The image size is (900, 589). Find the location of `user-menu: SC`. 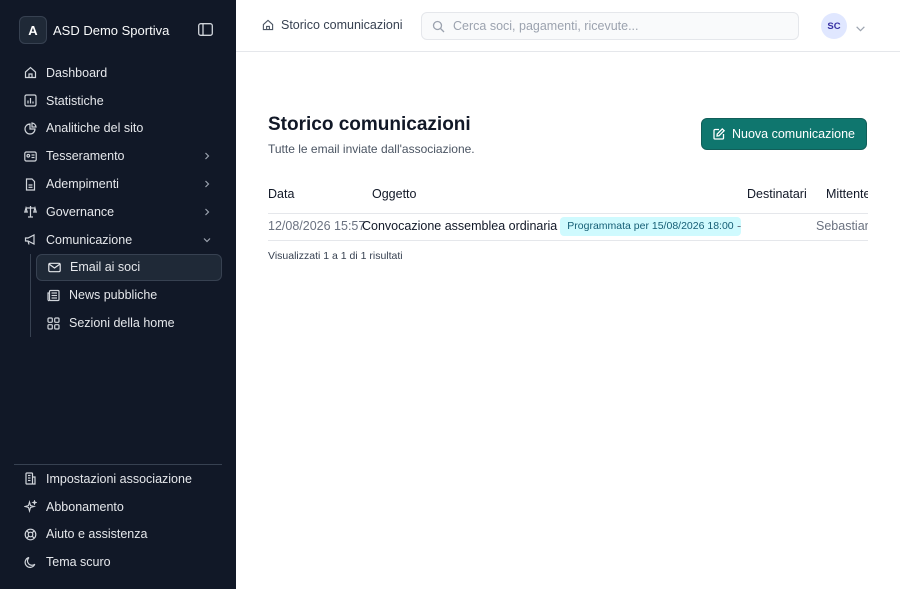

user-menu: SC is located at coordinates (843, 26).